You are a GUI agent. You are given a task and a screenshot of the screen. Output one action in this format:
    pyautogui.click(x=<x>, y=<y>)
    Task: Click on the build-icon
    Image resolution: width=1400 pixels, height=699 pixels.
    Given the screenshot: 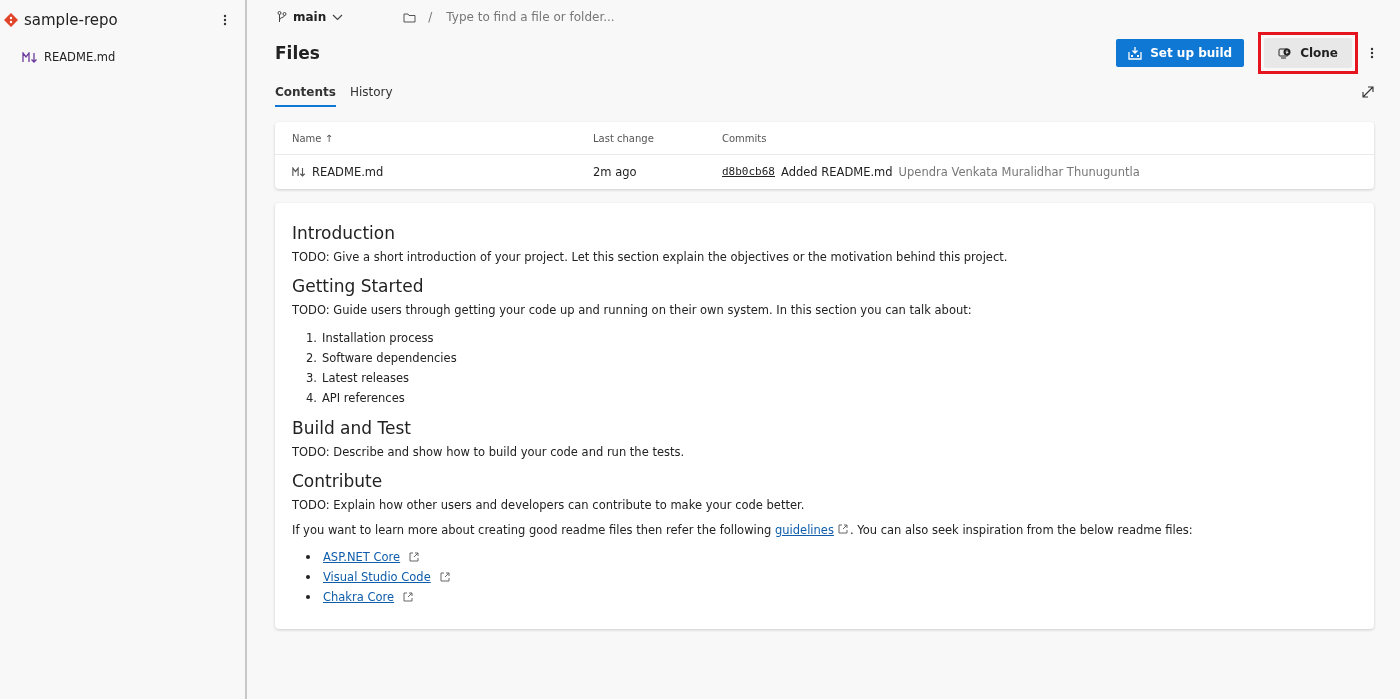 What is the action you would take?
    pyautogui.click(x=1135, y=53)
    